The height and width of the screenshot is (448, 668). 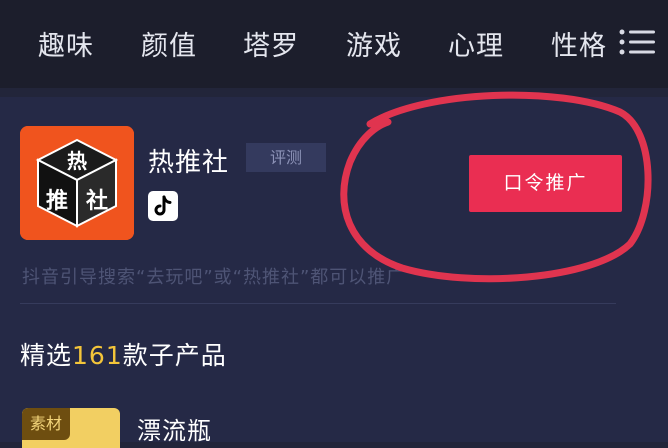 I want to click on section-title-prefix: 精选, so click(x=46, y=355).